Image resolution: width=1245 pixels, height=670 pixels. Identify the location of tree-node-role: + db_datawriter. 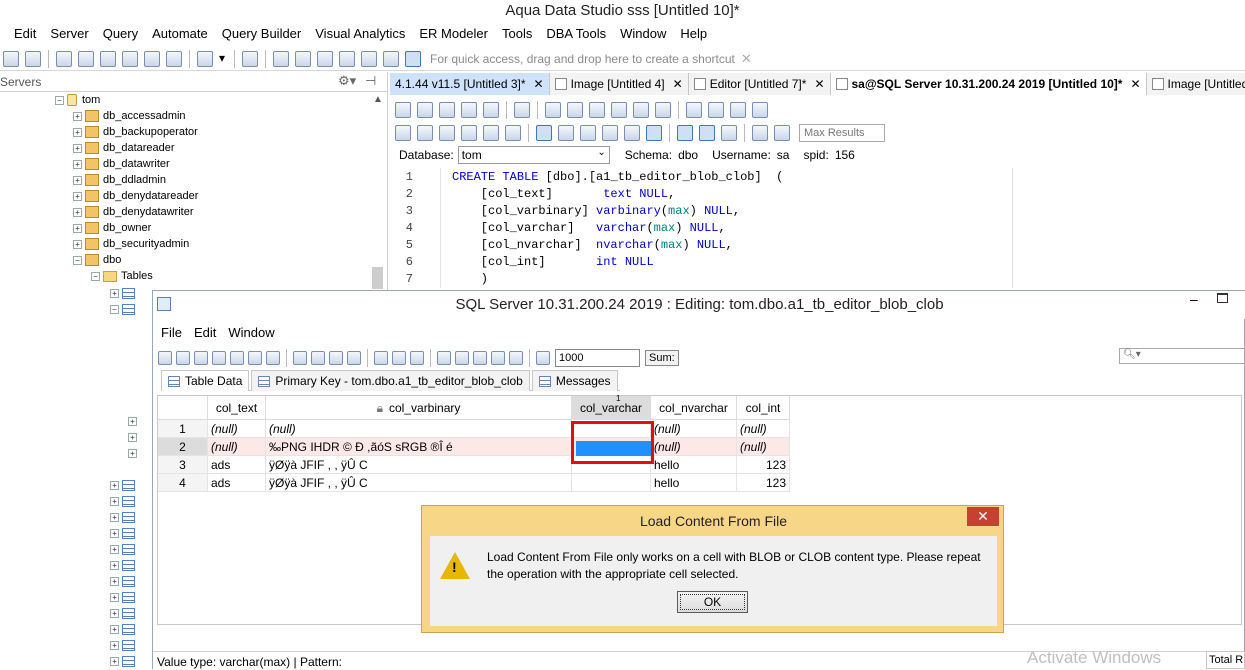
(121, 164).